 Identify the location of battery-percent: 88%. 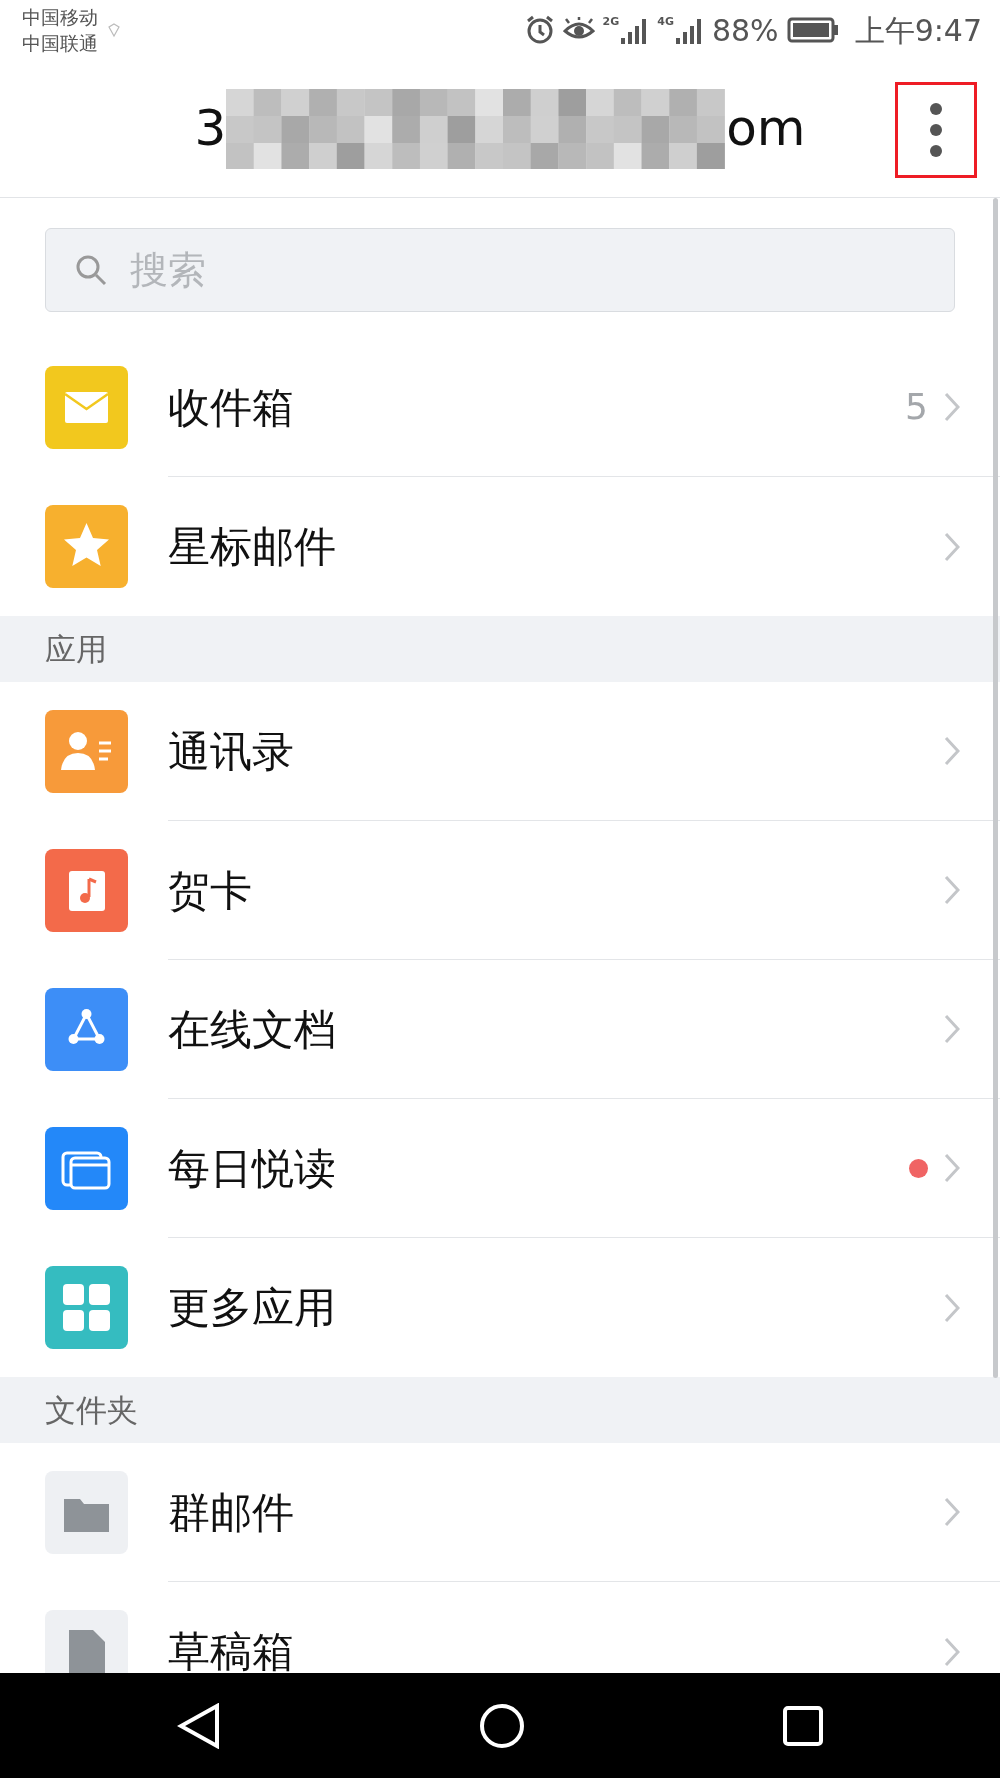
(745, 30).